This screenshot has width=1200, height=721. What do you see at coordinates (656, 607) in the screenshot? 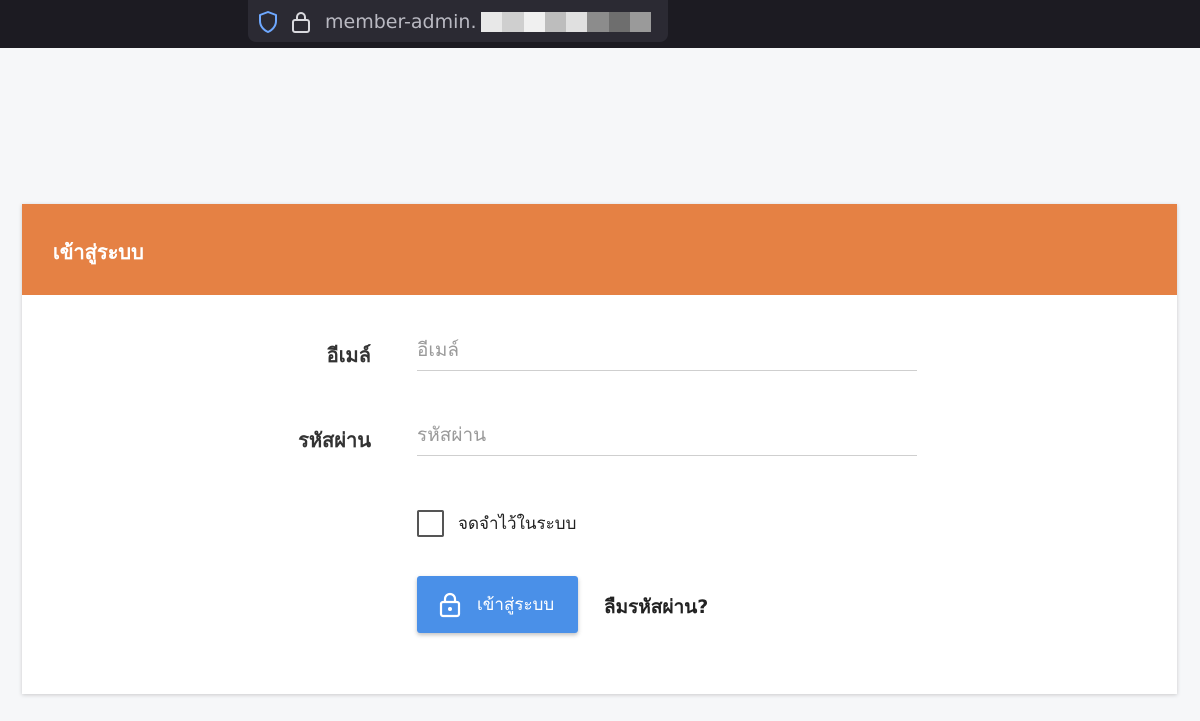
I see `forgot-password-link: ลืมรหัสผ่าน?` at bounding box center [656, 607].